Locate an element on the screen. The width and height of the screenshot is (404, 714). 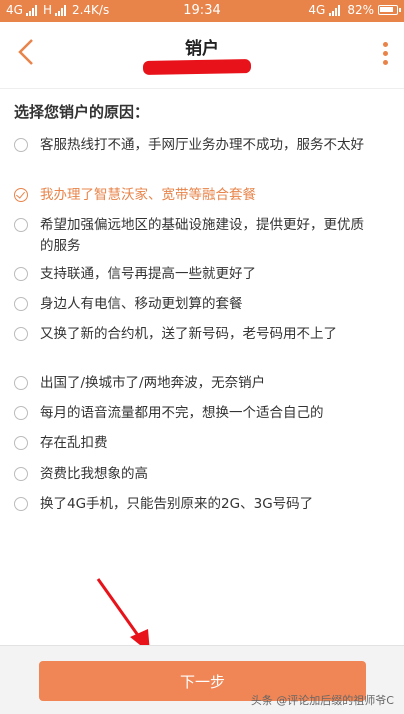
reason-option-6: 又换了新的合约机，送了新号码，老号码用不上了 is located at coordinates (202, 334).